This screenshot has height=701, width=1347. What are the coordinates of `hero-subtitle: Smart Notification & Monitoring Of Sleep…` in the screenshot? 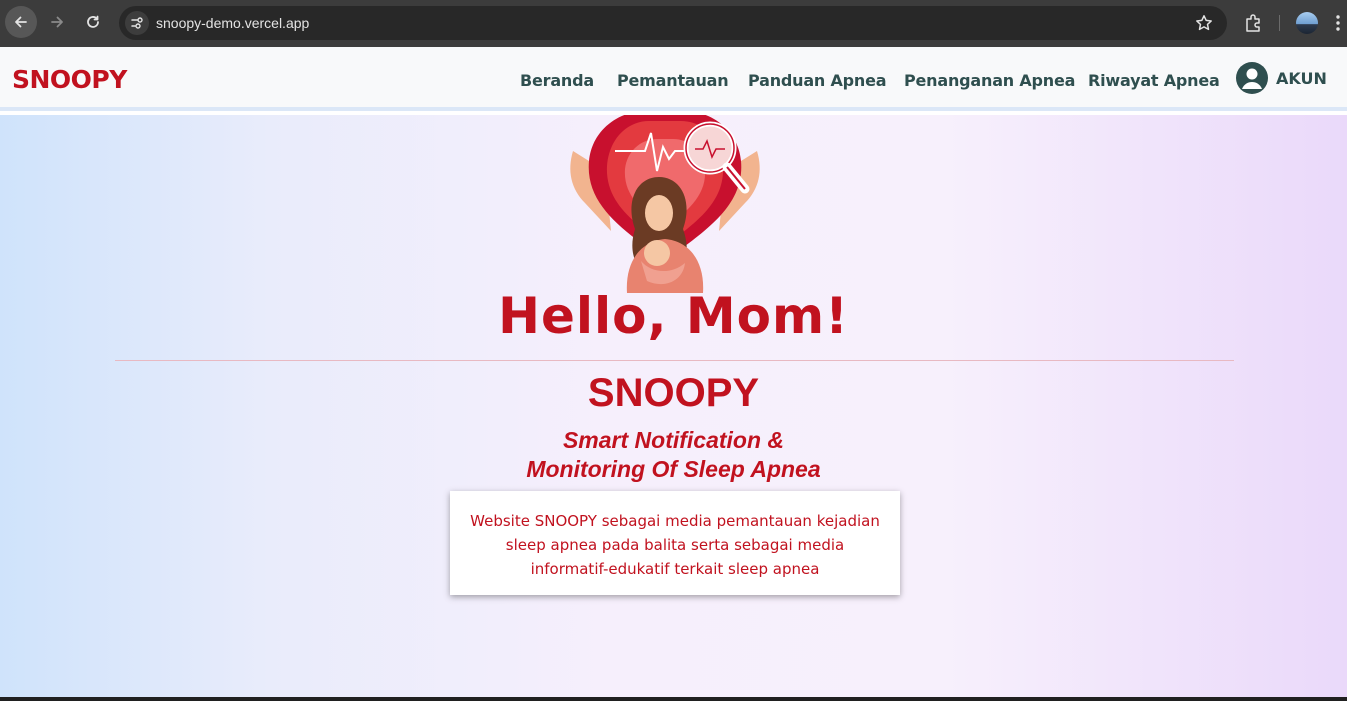 It's located at (673, 455).